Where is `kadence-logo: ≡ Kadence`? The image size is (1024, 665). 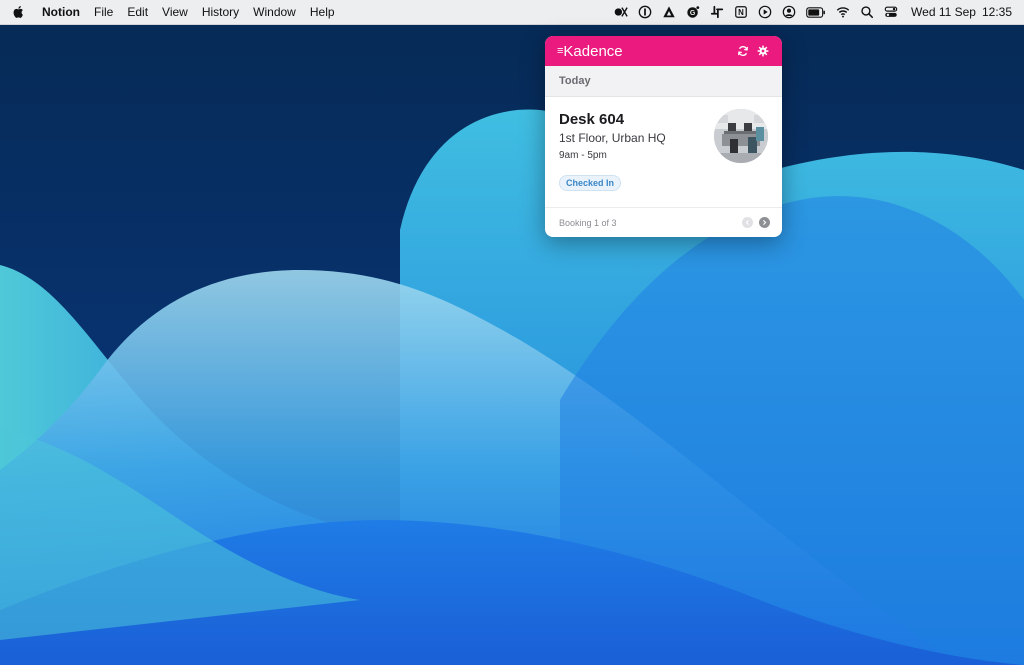 kadence-logo: ≡ Kadence is located at coordinates (590, 51).